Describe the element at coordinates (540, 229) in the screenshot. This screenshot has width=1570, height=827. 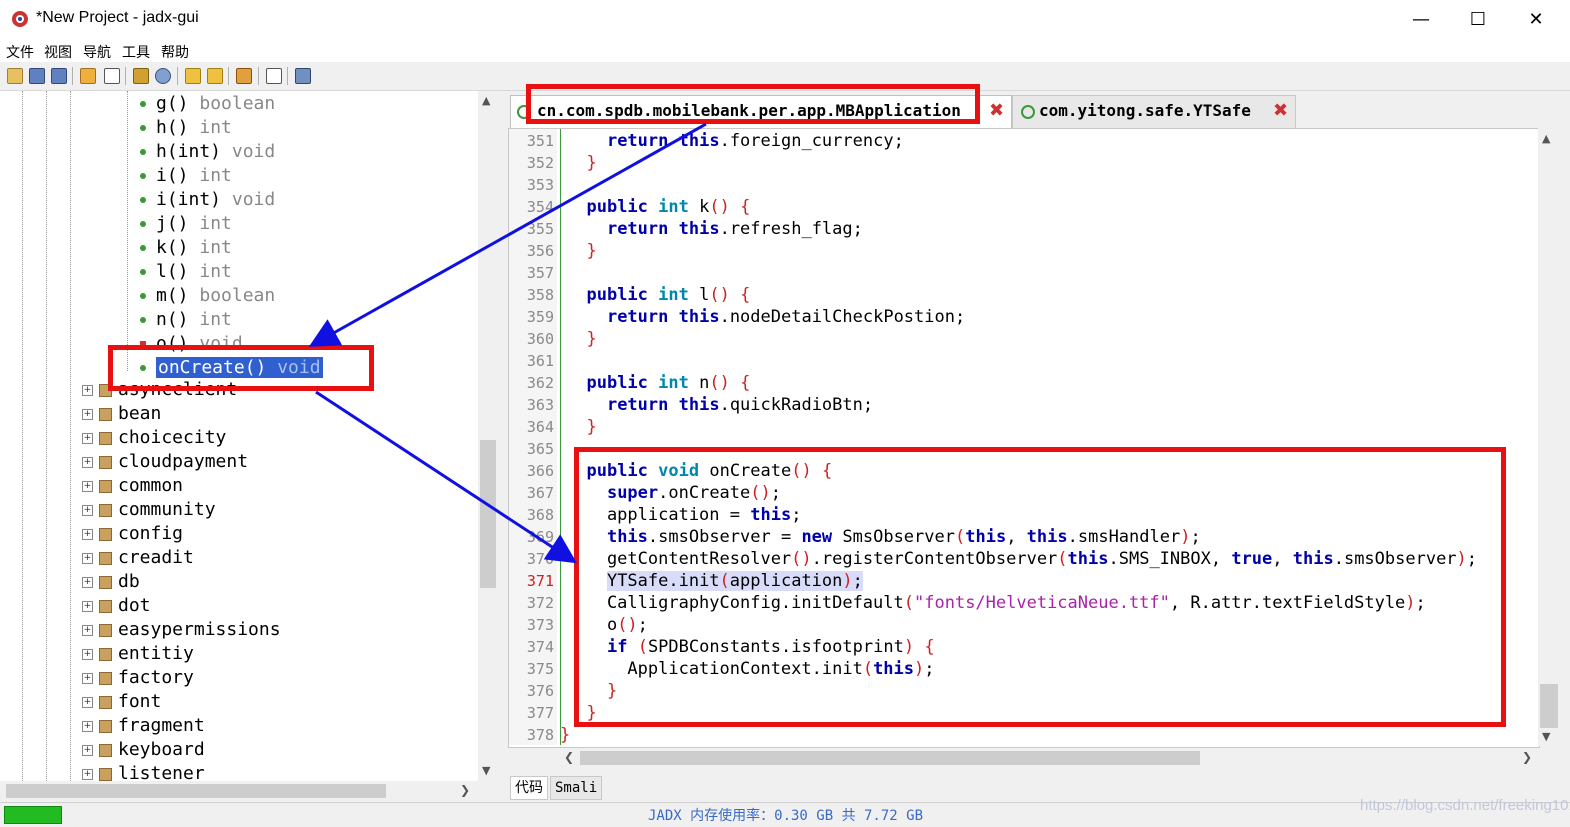
I see `line-number: 355` at that location.